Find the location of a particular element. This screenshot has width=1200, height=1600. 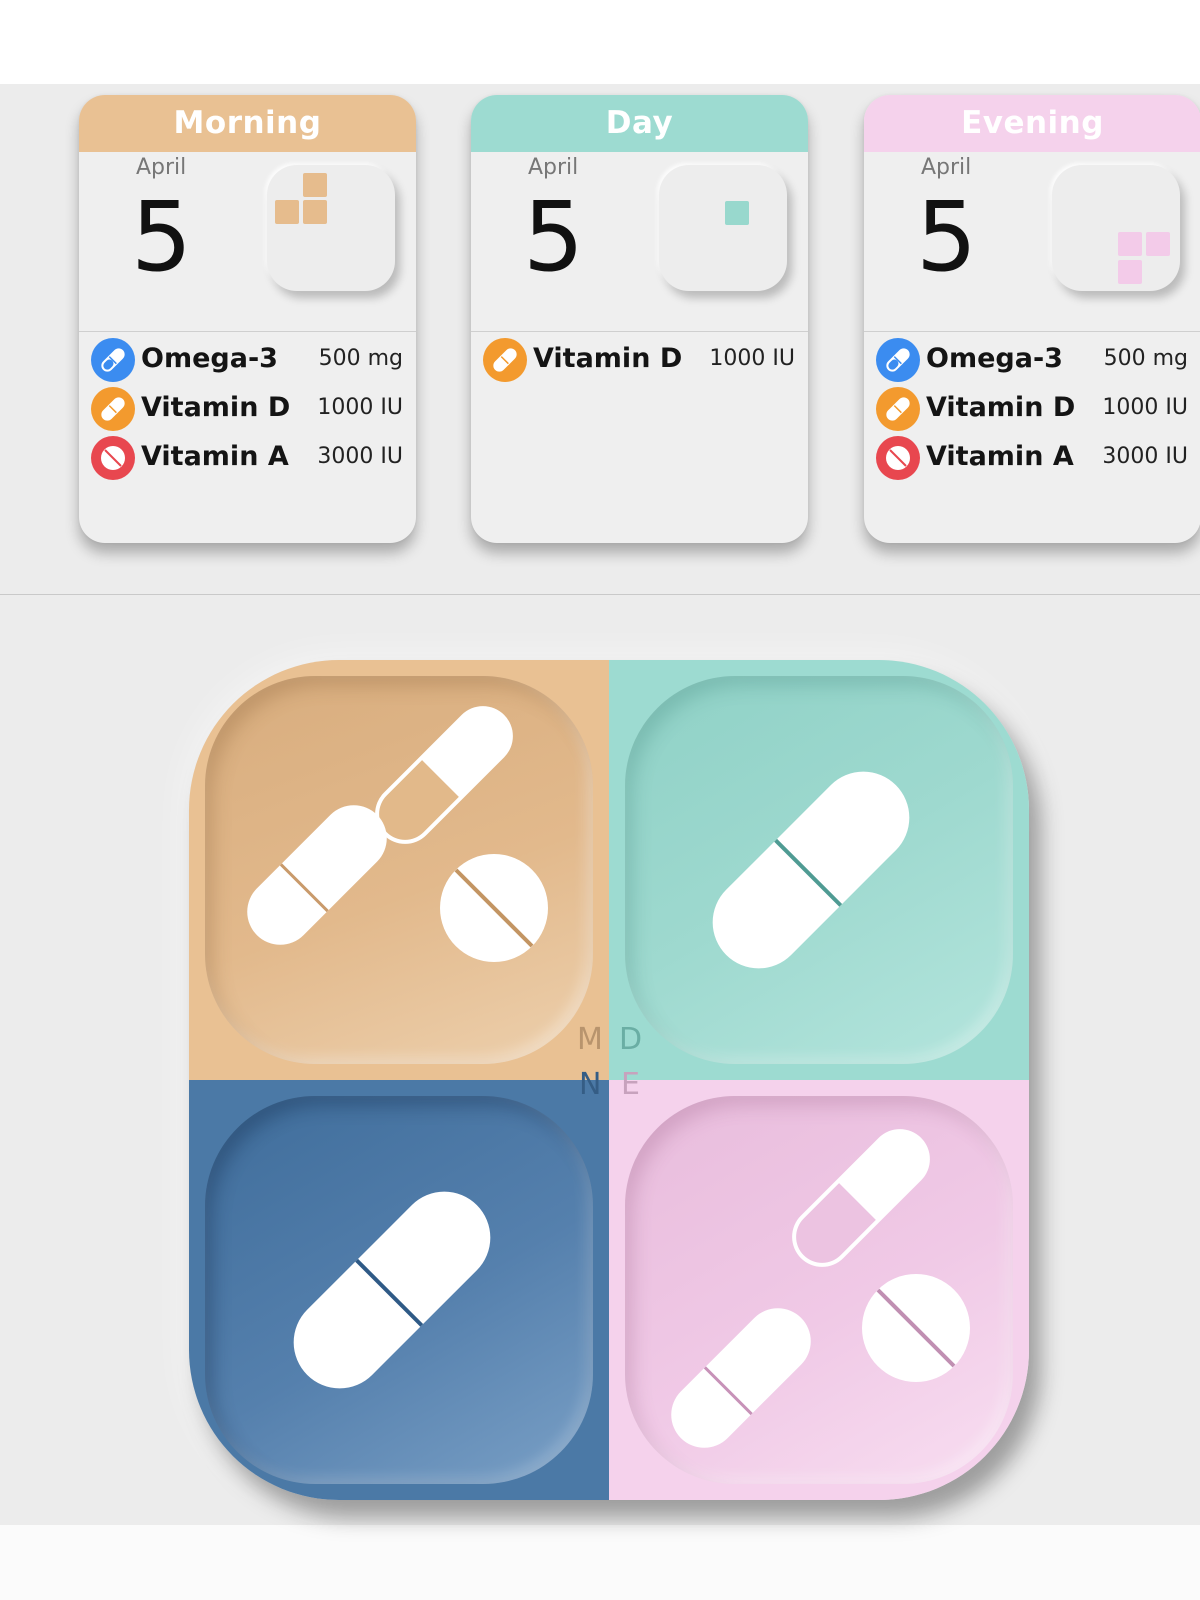

top-margin is located at coordinates (600, 42).